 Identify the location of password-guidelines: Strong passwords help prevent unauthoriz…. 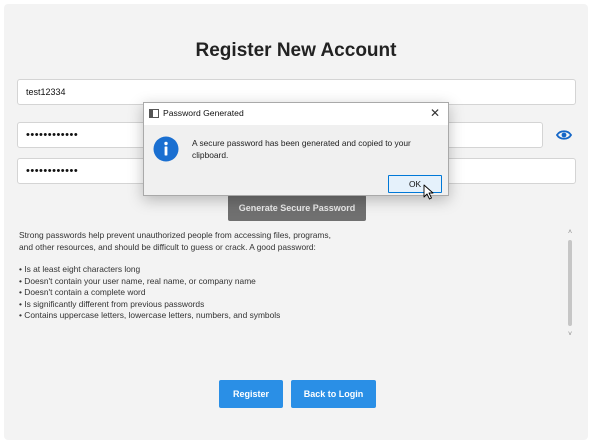
(179, 276).